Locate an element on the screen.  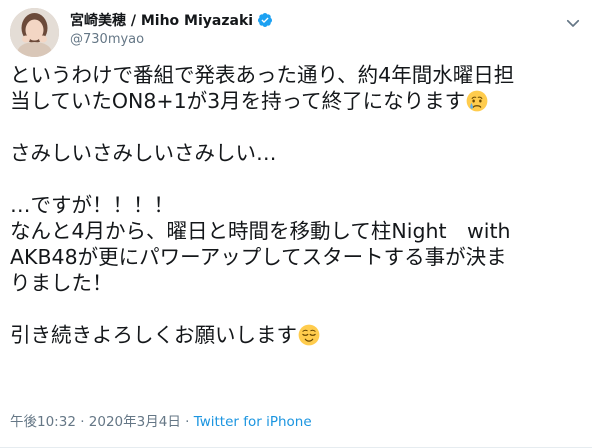
tweet-line-text: 引き続きよろしくお願いします is located at coordinates (153, 335).